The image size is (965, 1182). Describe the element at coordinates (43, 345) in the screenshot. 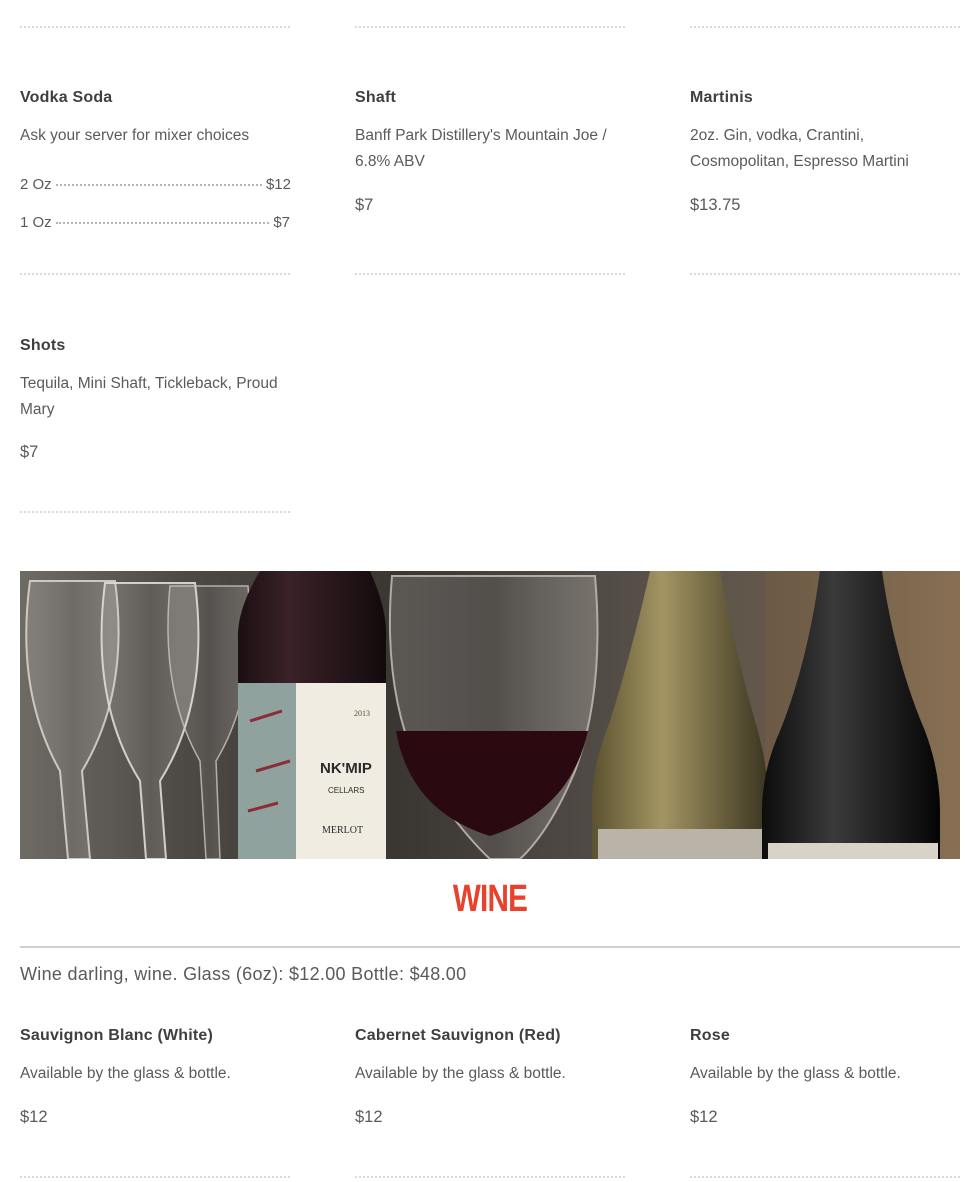

I see `menu-item-title-shots: Shots` at that location.